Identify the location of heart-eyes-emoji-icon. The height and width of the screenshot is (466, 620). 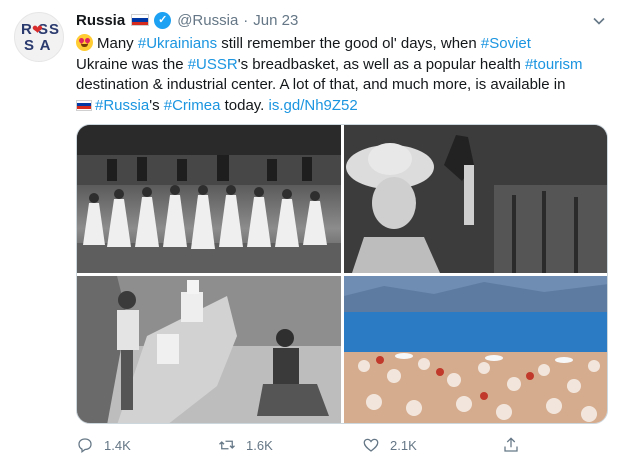
(84, 42).